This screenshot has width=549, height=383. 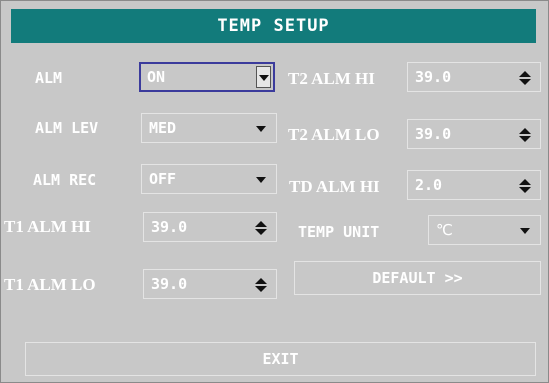 I want to click on alm-label: ALM, so click(x=49, y=78).